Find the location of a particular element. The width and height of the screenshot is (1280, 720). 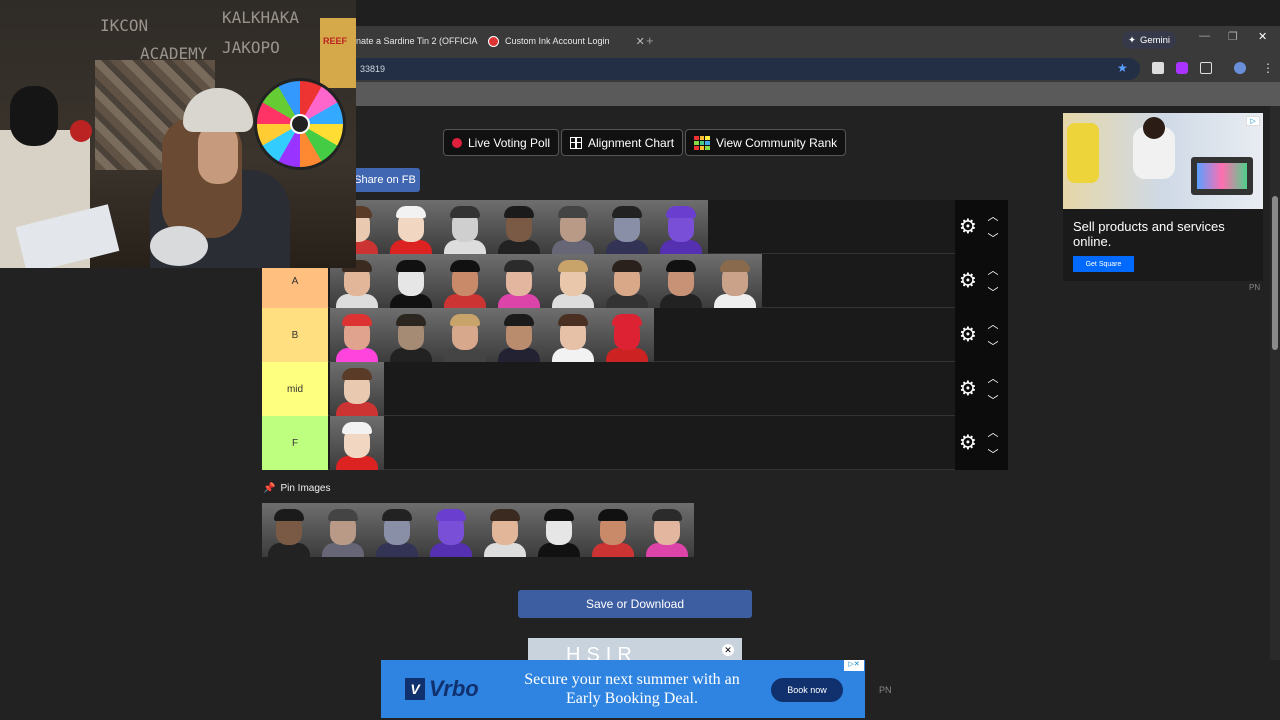

new-tab-button: + is located at coordinates (650, 40).